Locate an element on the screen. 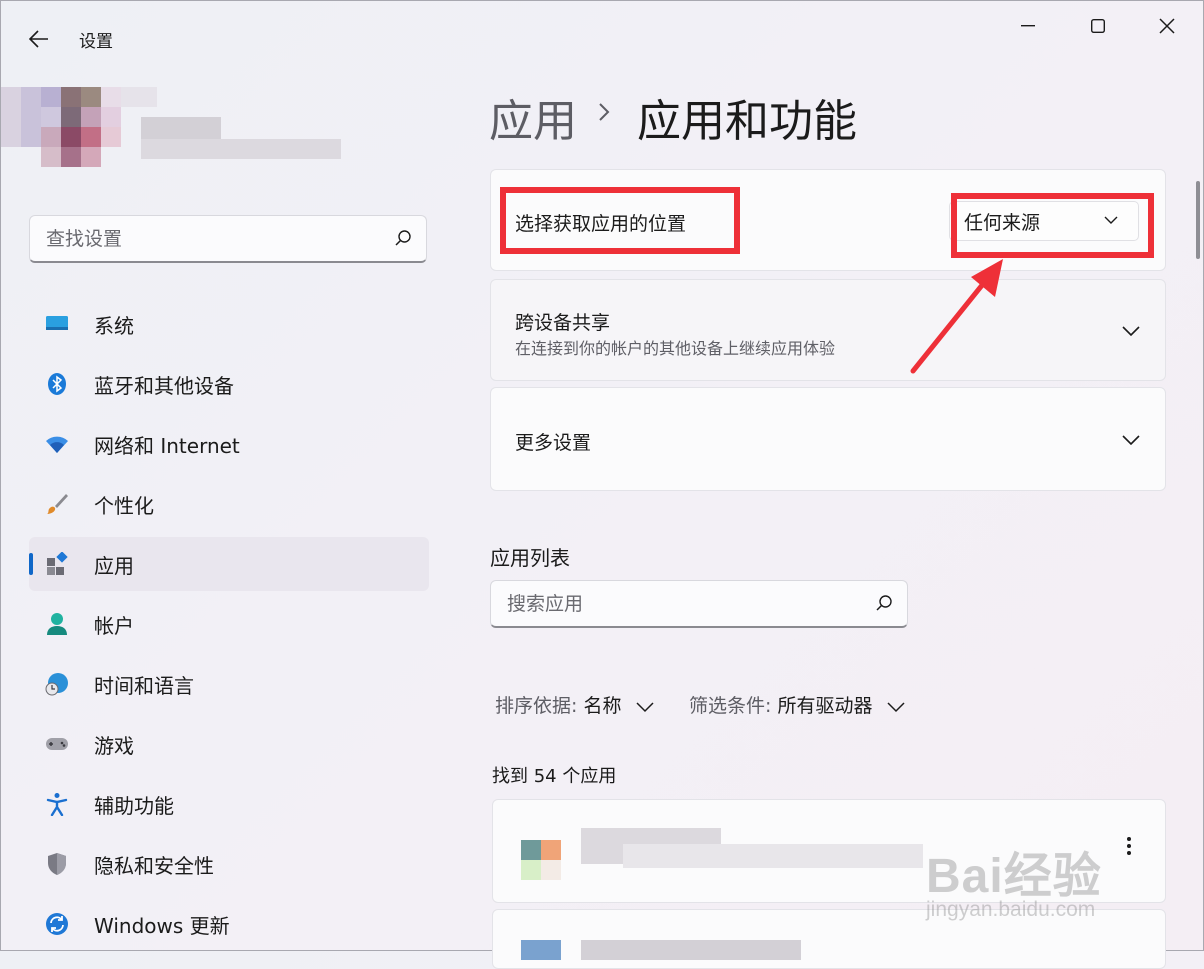  sidebar-item-bluetooth: 蓝牙和其他设备 is located at coordinates (229, 384).